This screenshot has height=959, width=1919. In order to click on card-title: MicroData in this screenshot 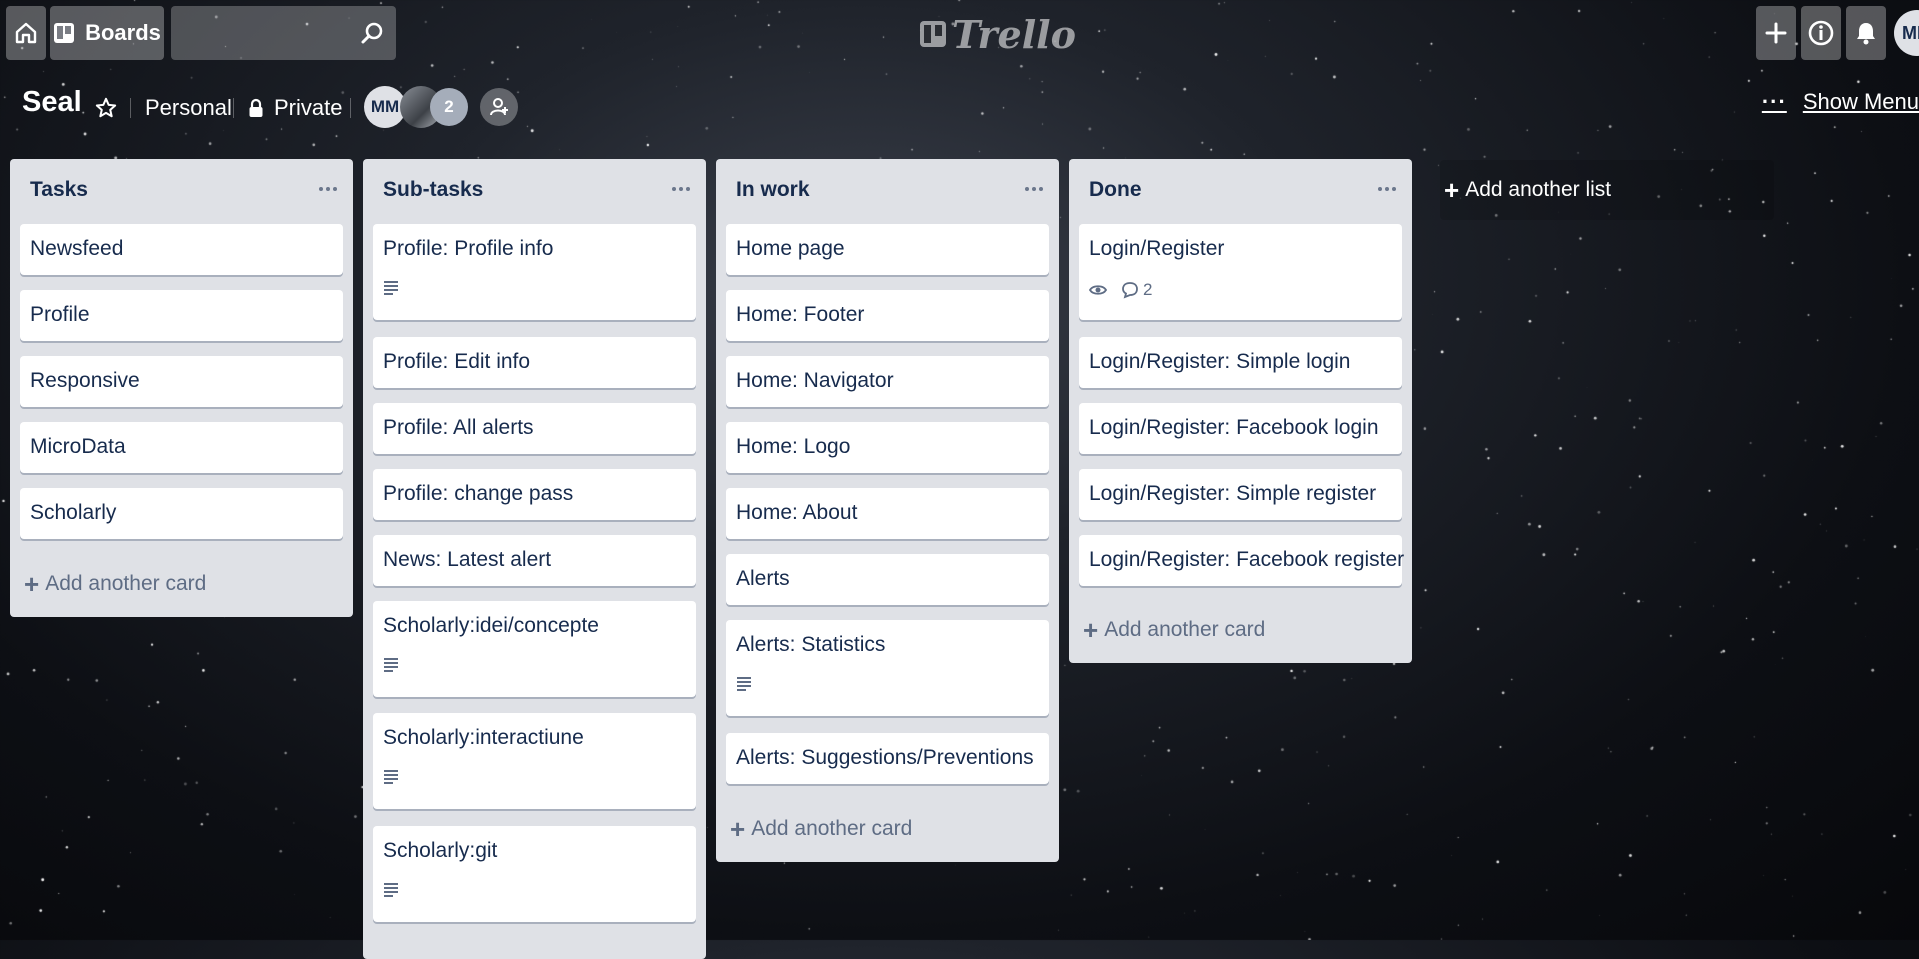, I will do `click(78, 446)`.